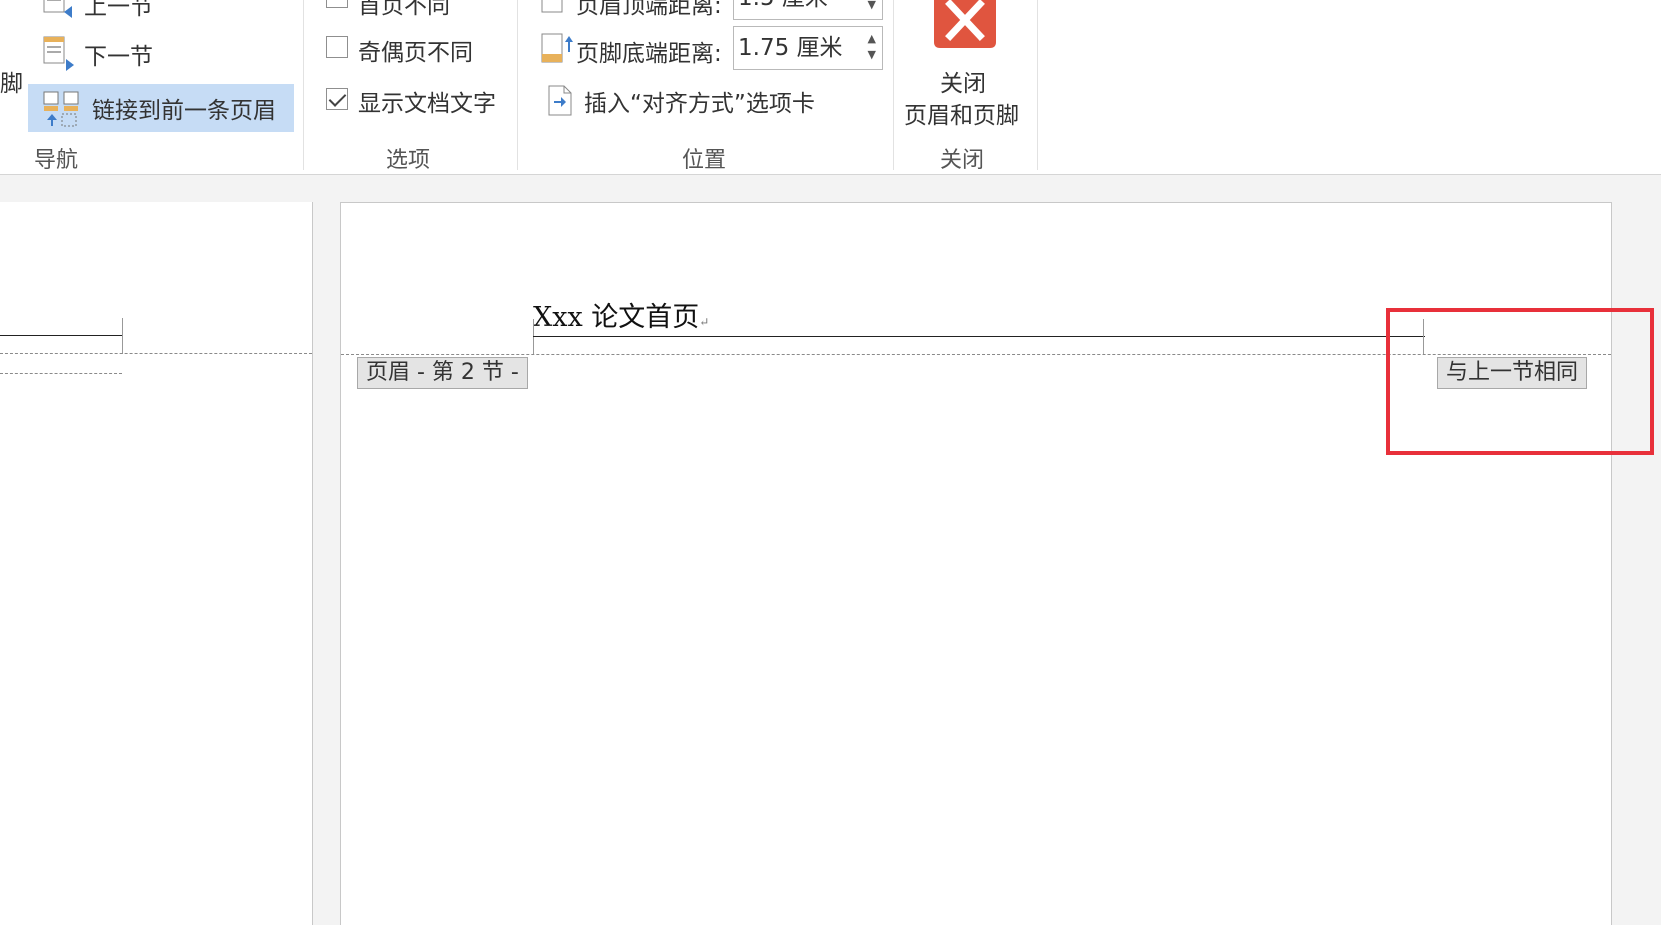 The height and width of the screenshot is (925, 1661). Describe the element at coordinates (404, 10) in the screenshot. I see `first-page-different-label: 首页不同` at that location.